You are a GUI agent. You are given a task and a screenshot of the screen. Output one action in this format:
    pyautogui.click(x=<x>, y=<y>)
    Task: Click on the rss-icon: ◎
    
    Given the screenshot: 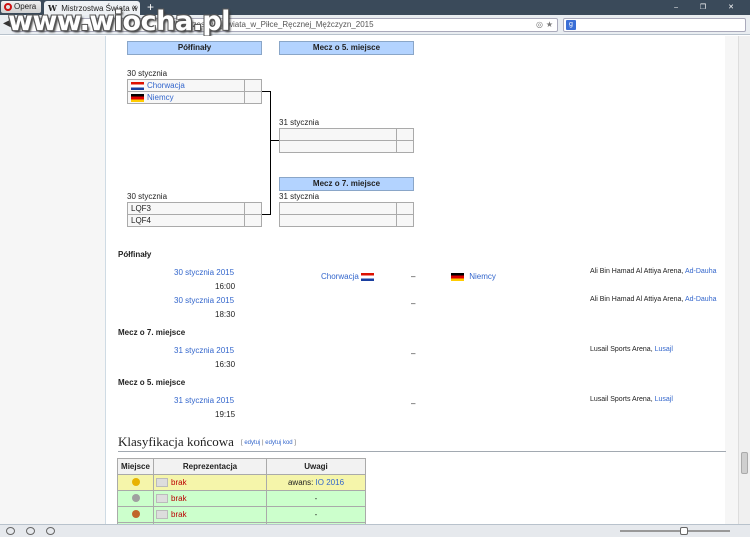 What is the action you would take?
    pyautogui.click(x=539, y=25)
    